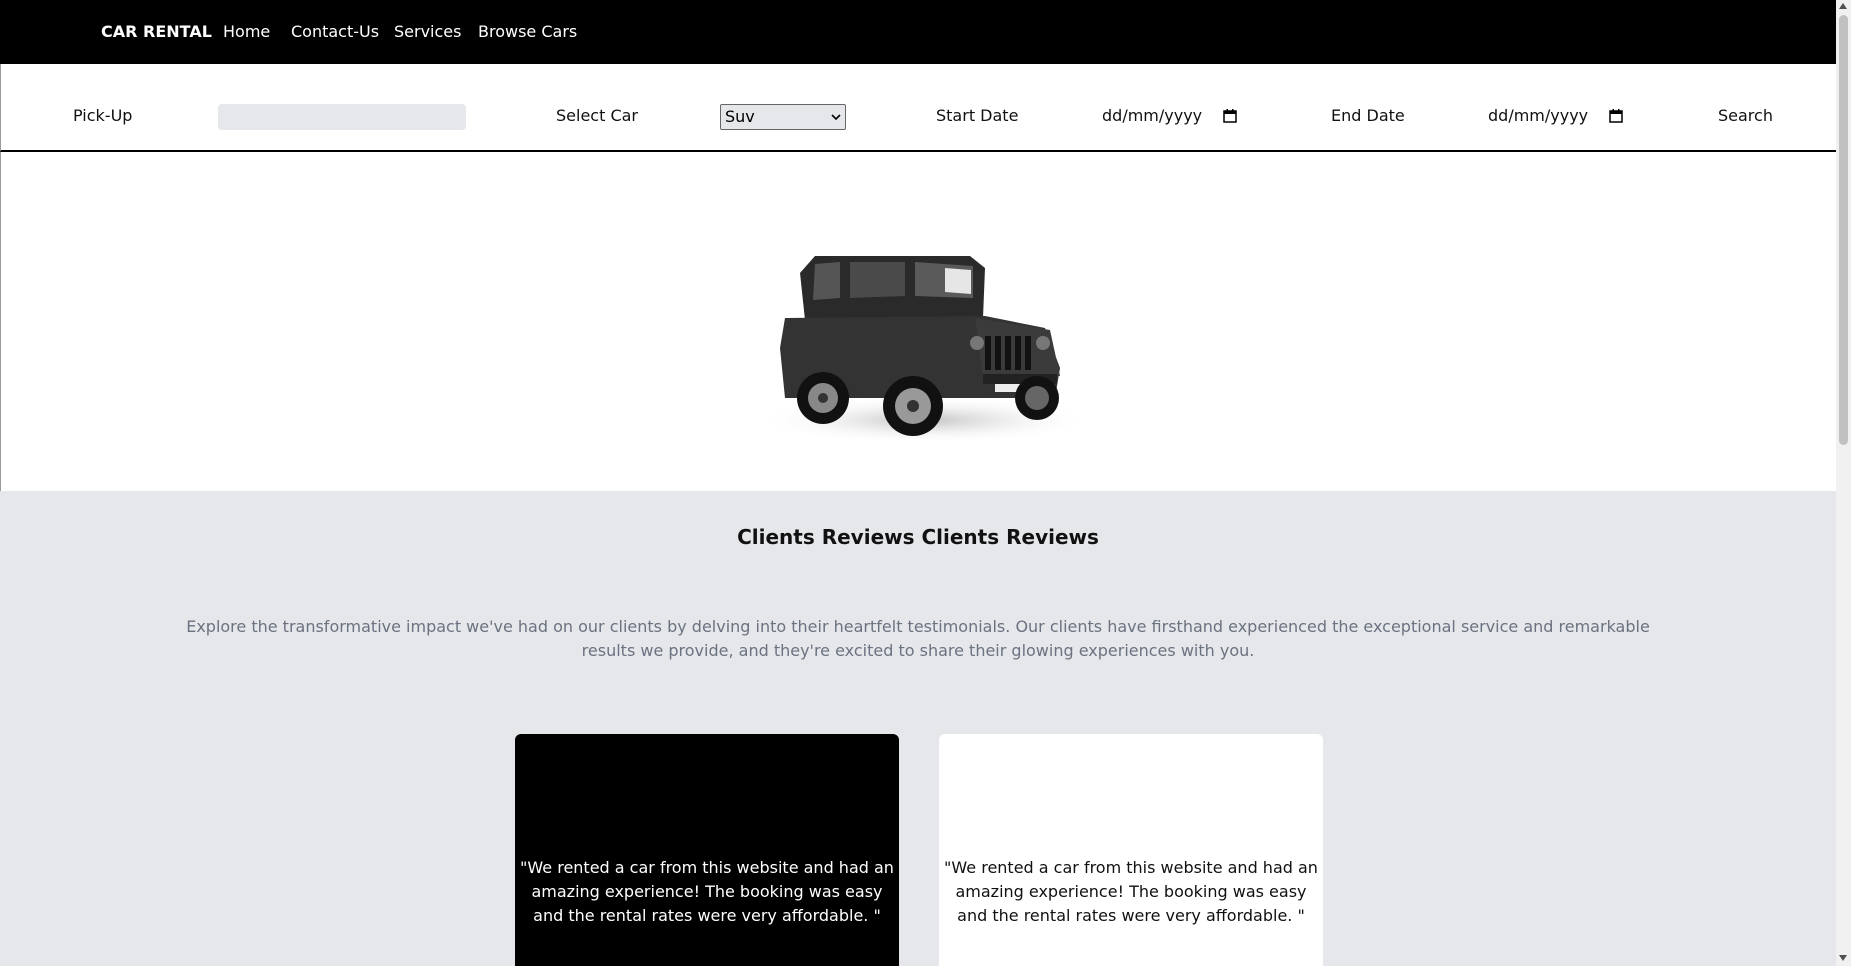 This screenshot has width=1851, height=966. I want to click on car-image, so click(925, 350).